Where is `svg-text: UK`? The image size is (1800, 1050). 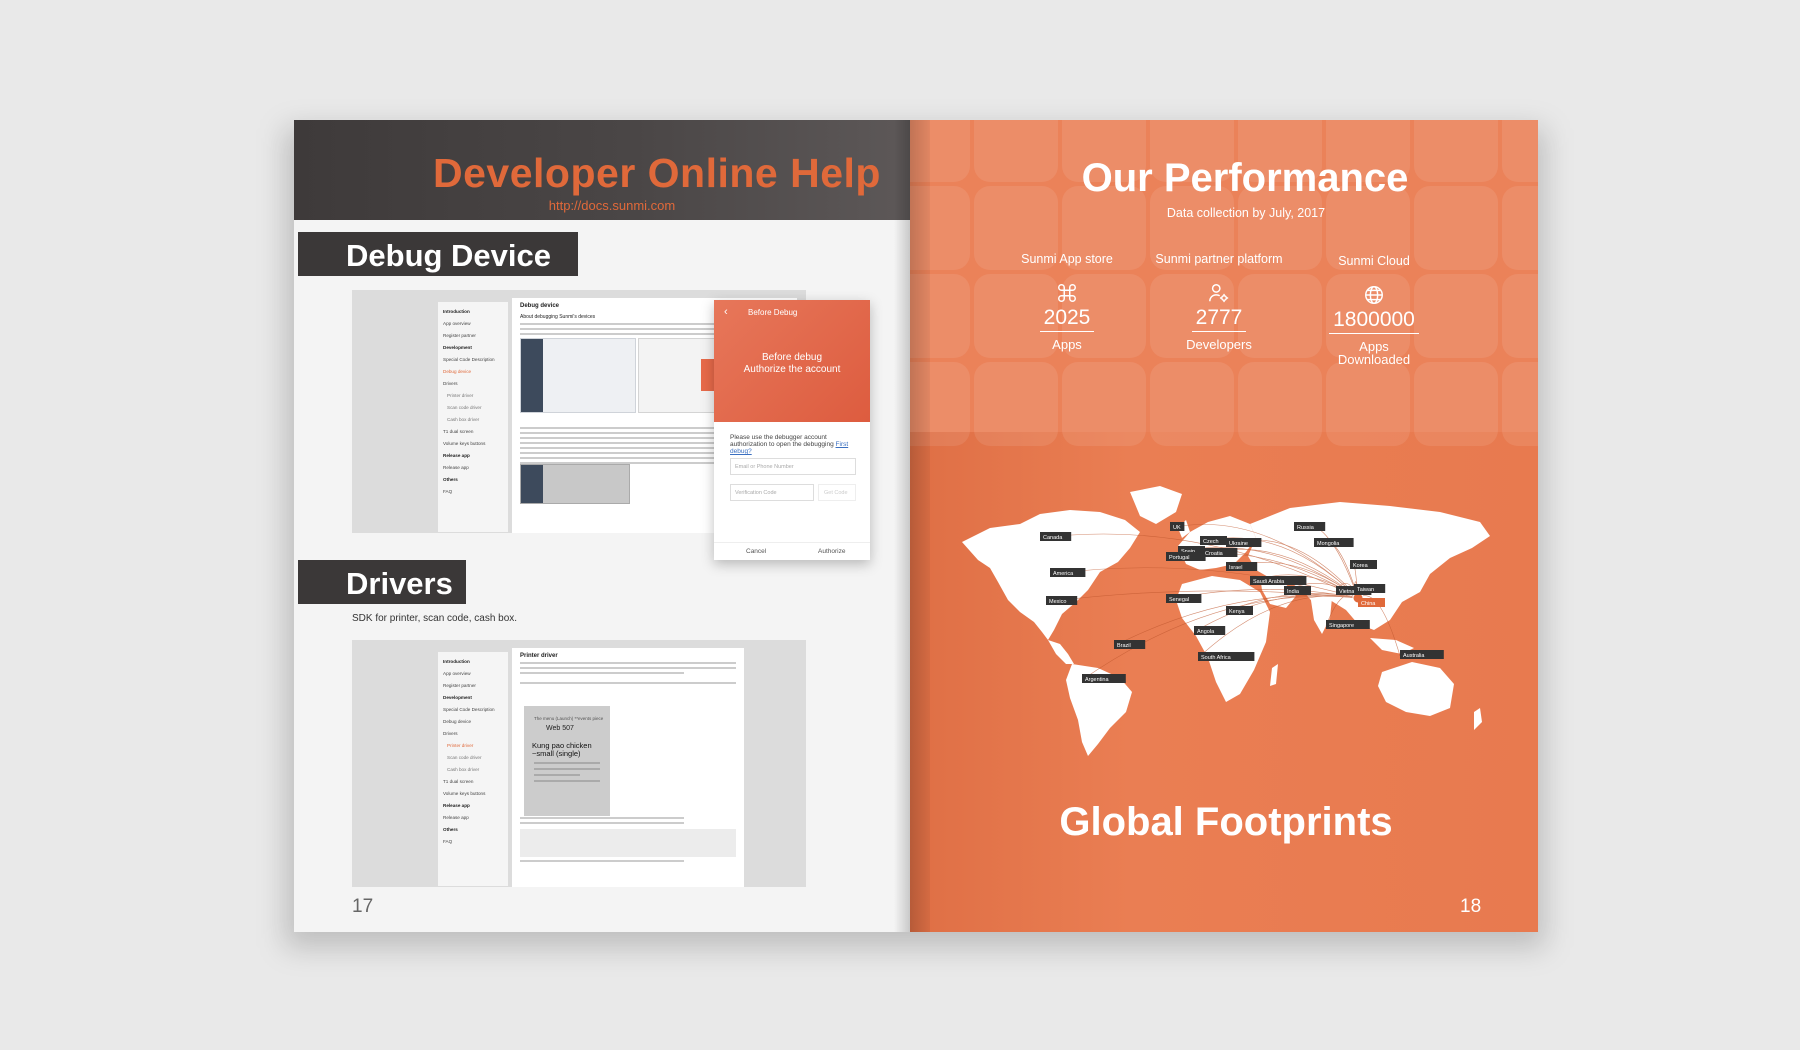 svg-text: UK is located at coordinates (1177, 528).